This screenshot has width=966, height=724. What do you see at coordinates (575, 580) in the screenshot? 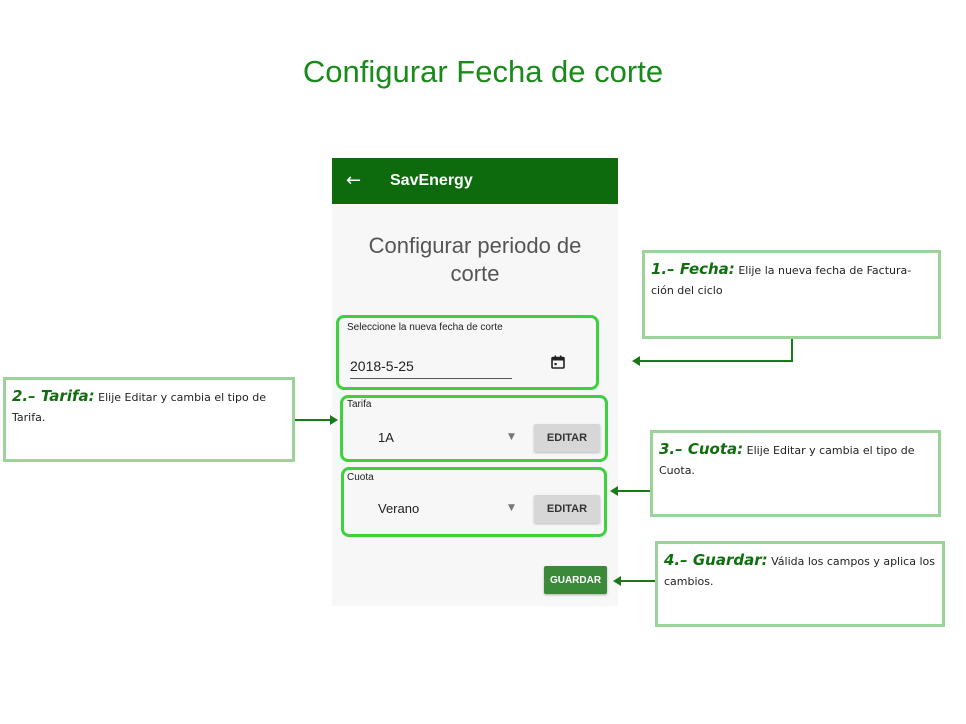
I see `save-button: GUARDAR` at bounding box center [575, 580].